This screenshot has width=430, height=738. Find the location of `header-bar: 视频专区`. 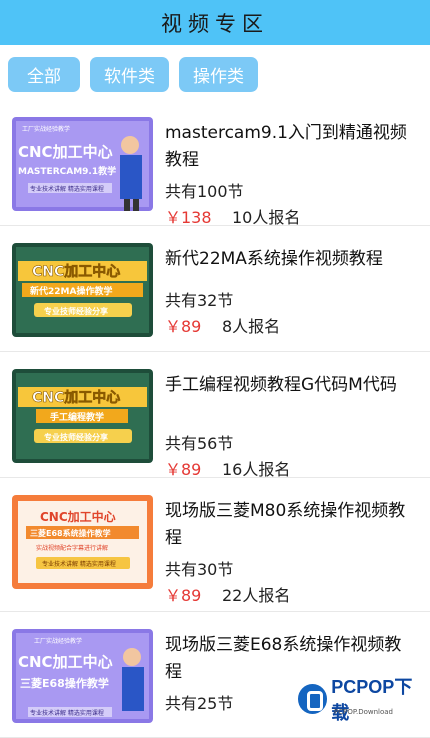

header-bar: 视频专区 is located at coordinates (215, 22).